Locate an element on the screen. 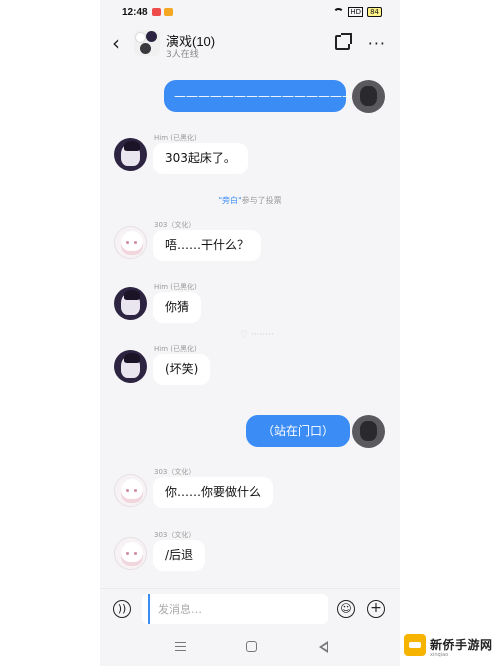 The image size is (500, 666). incoming-message: (坏笑) is located at coordinates (182, 369).